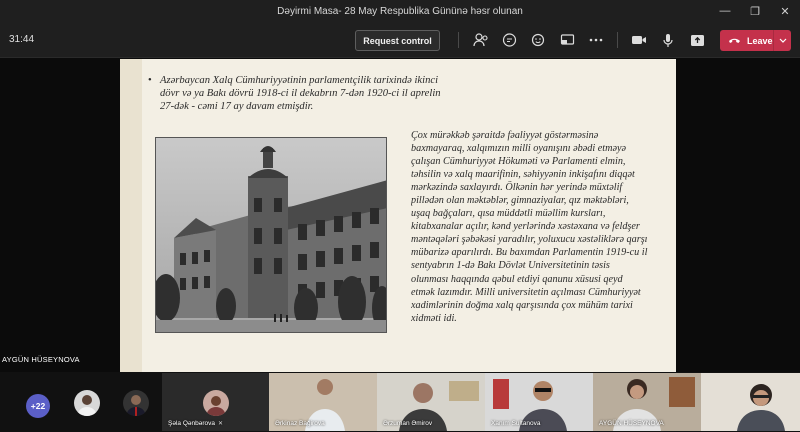 The image size is (800, 432). I want to click on participant-tile: Şəla Qənbərova ✕, so click(216, 402).